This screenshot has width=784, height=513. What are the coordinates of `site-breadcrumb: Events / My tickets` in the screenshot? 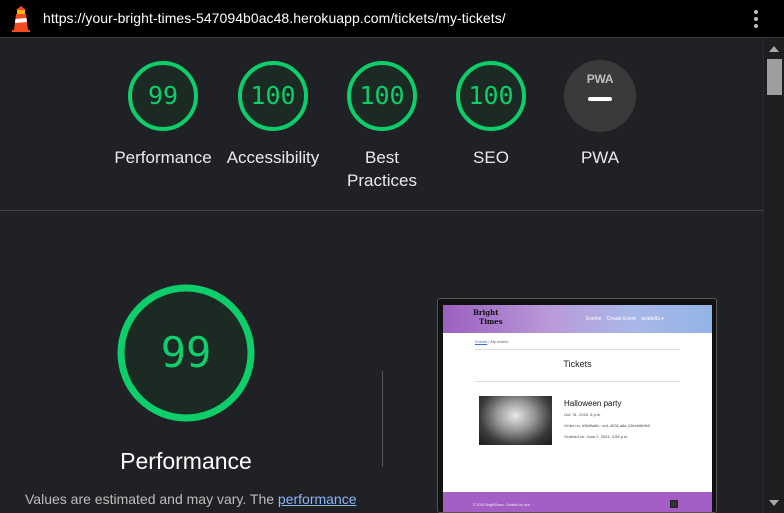 It's located at (491, 341).